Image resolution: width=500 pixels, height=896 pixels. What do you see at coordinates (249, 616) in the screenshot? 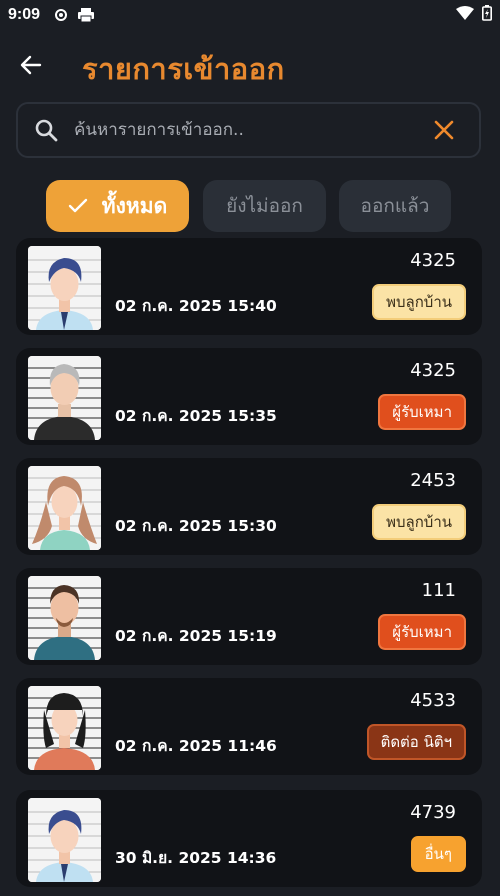
I see `entry-card: 02 ก.ค. 2025 15:19 111 ผู้รับเหมา` at bounding box center [249, 616].